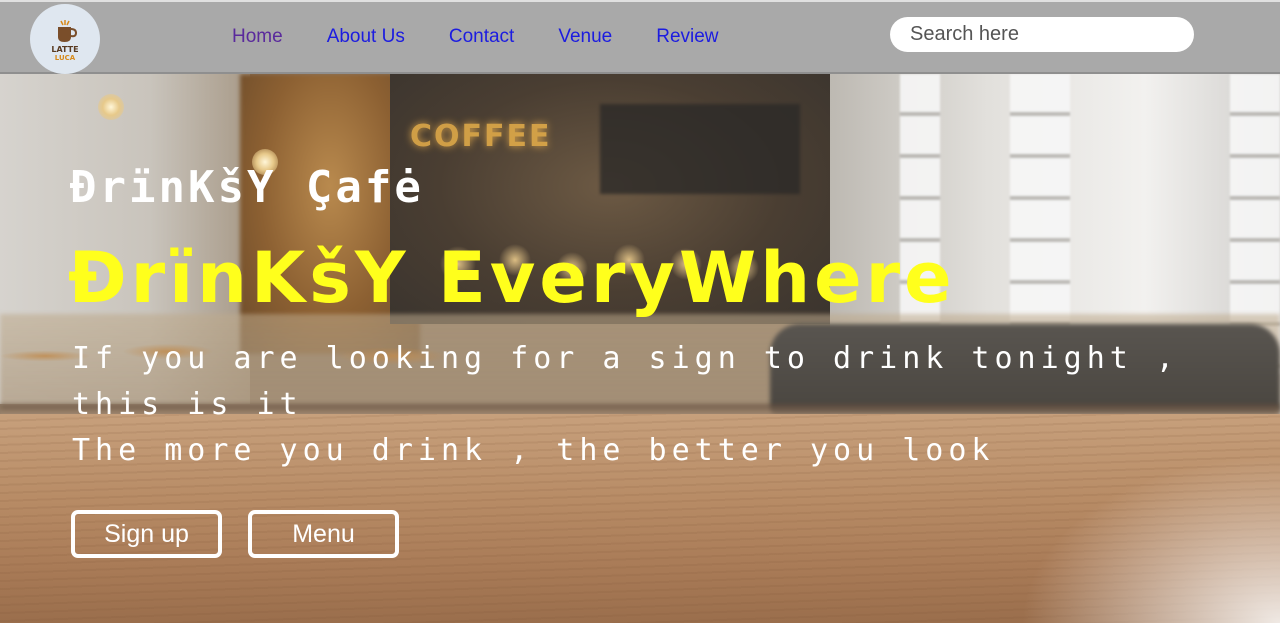 This screenshot has height=623, width=1280. I want to click on menu-button: Menu, so click(323, 534).